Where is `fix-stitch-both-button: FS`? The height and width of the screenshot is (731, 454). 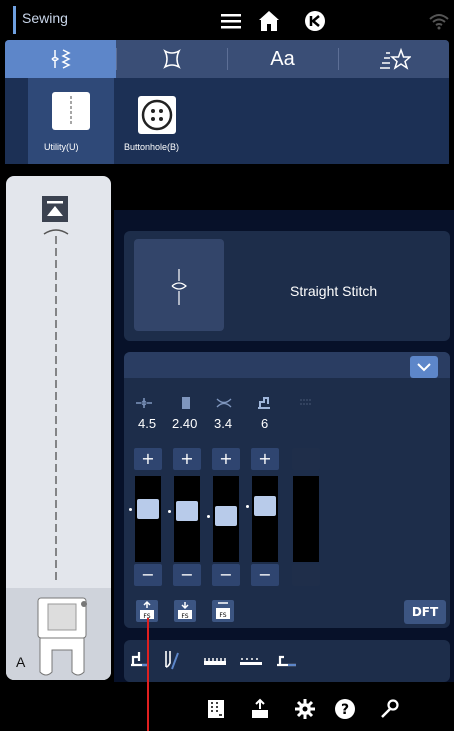 fix-stitch-both-button: FS is located at coordinates (223, 611).